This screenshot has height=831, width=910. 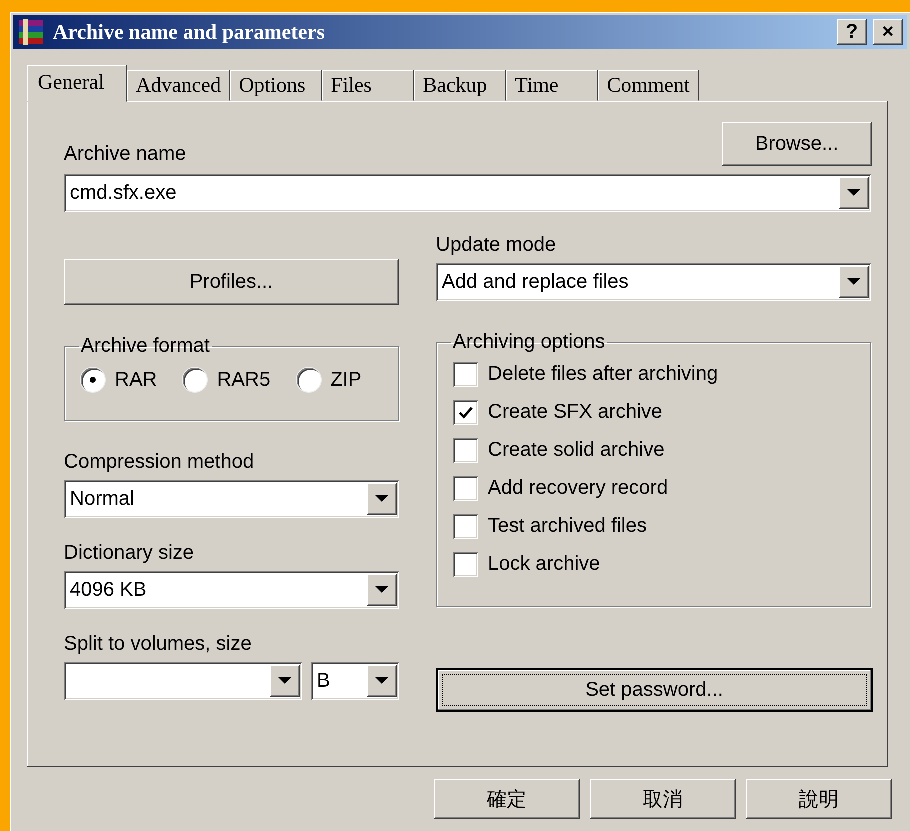 I want to click on radio-label: RAR5, so click(x=244, y=380).